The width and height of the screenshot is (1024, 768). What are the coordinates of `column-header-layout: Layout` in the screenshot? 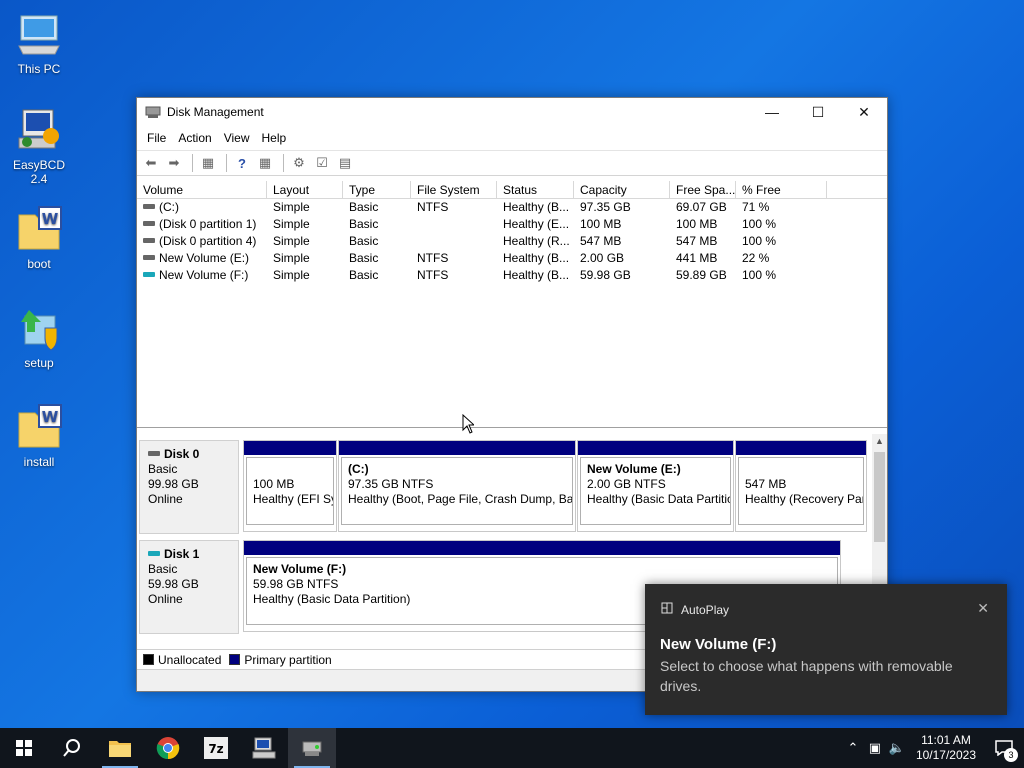 It's located at (305, 189).